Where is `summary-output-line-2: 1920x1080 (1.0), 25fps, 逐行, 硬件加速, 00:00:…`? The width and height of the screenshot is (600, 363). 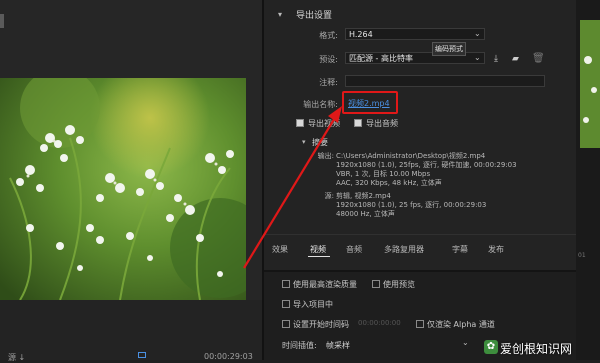
summary-output-line-2: 1920x1080 (1.0), 25fps, 逐行, 硬件加速, 00:00:… is located at coordinates (426, 165).